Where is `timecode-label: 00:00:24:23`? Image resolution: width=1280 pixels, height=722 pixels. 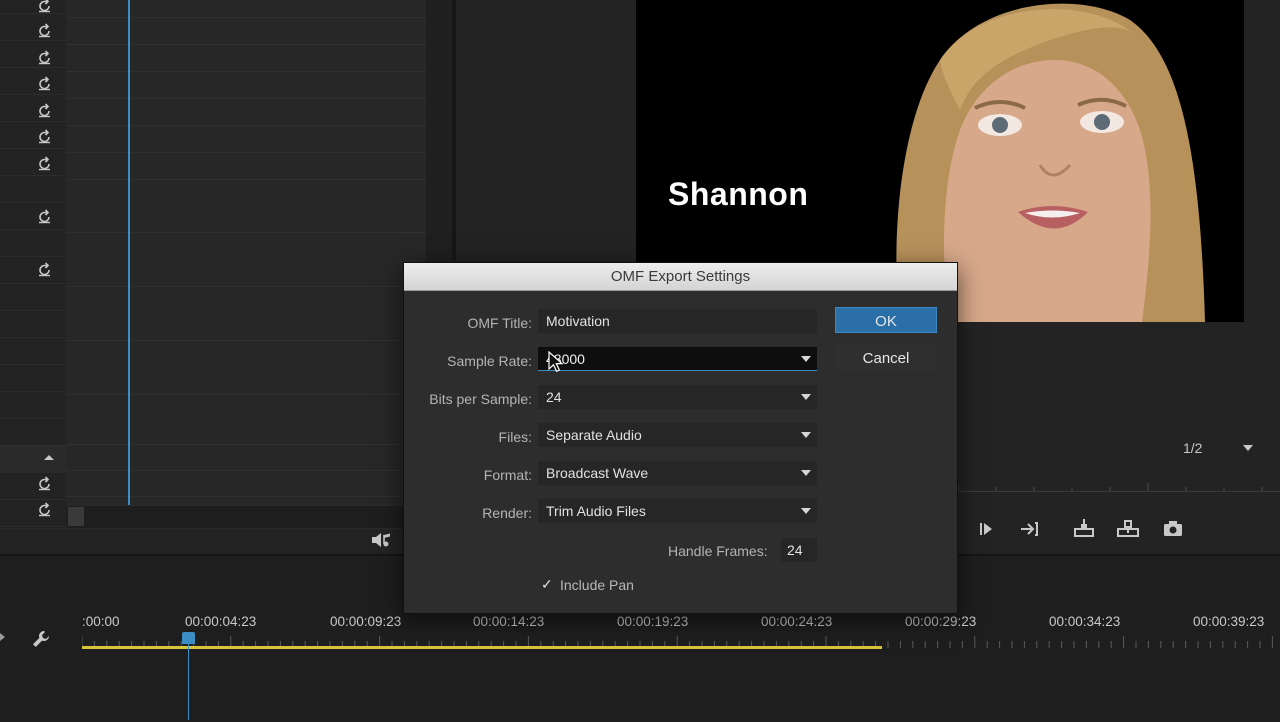 timecode-label: 00:00:24:23 is located at coordinates (797, 621).